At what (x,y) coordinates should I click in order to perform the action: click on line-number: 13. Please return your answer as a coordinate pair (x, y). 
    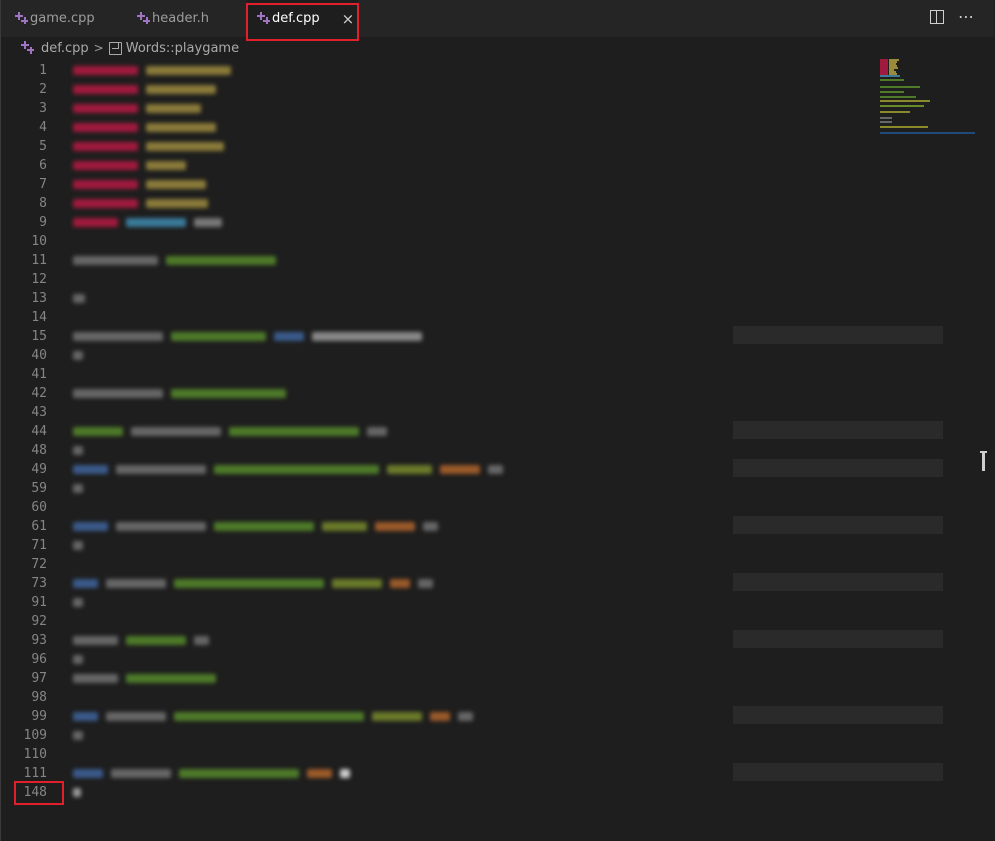
    Looking at the image, I should click on (39, 298).